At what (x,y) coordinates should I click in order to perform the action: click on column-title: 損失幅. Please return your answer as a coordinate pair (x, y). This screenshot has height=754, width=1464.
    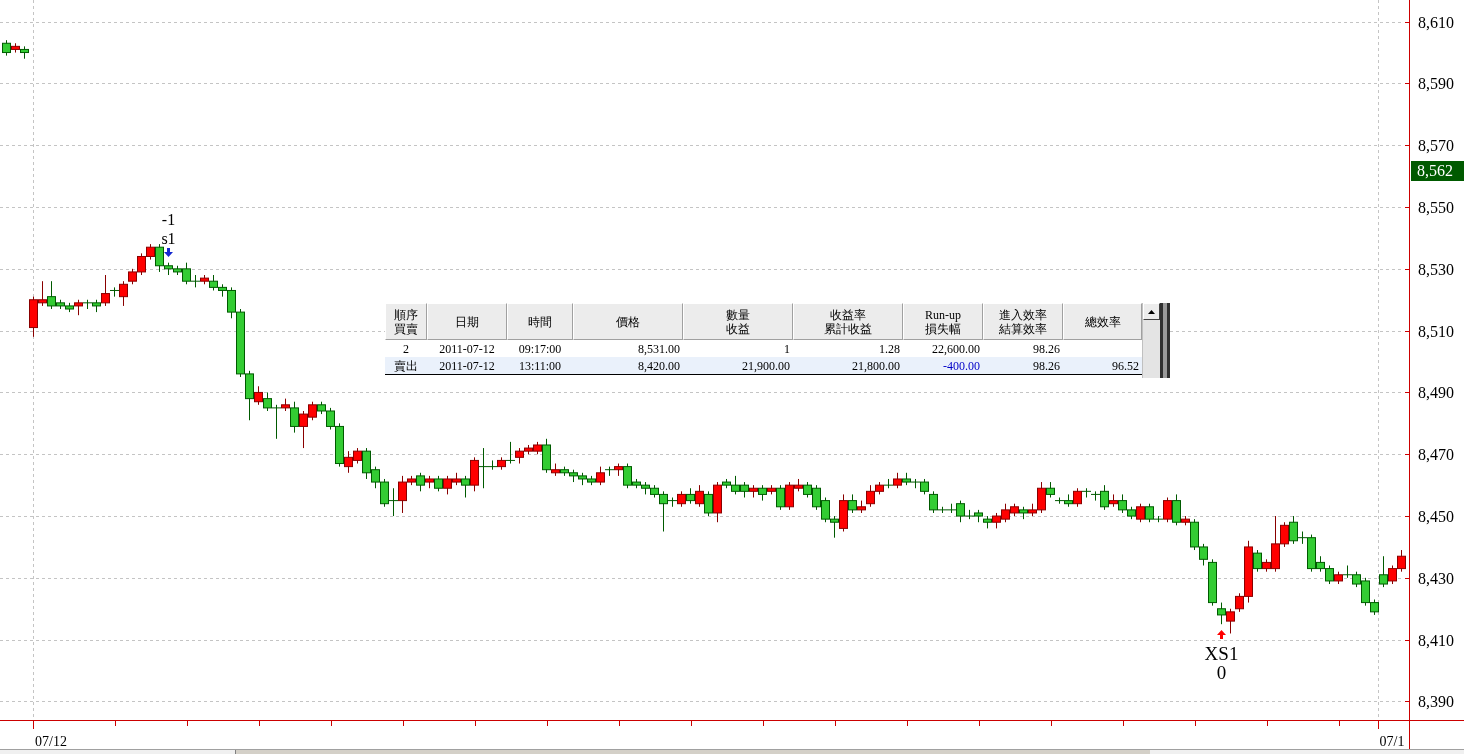
    Looking at the image, I should click on (943, 328).